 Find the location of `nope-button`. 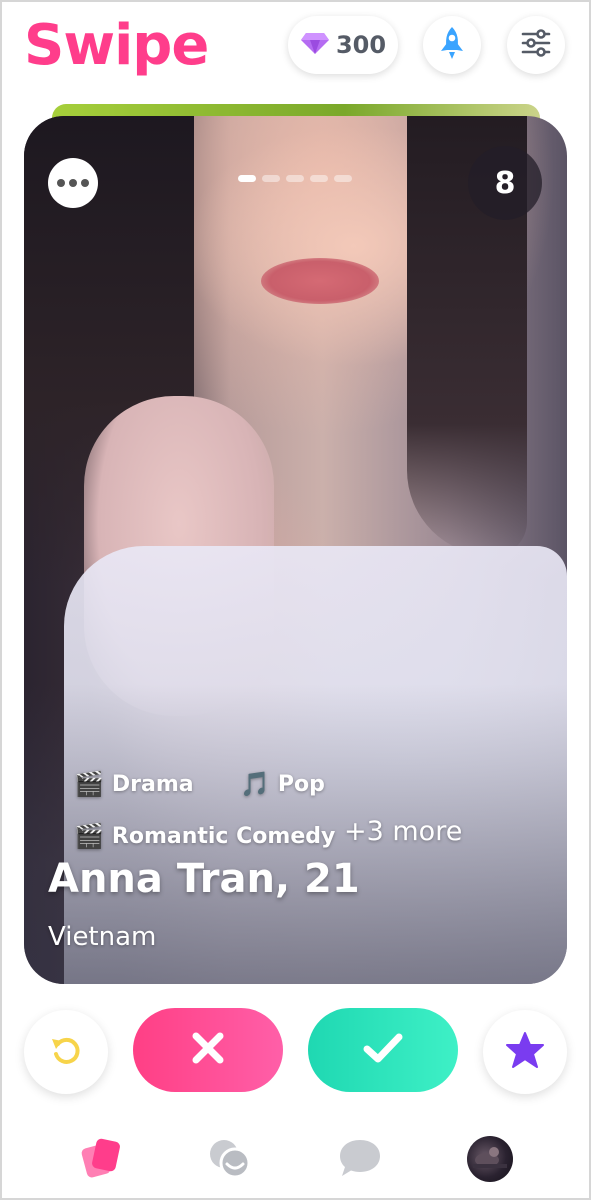

nope-button is located at coordinates (208, 1050).